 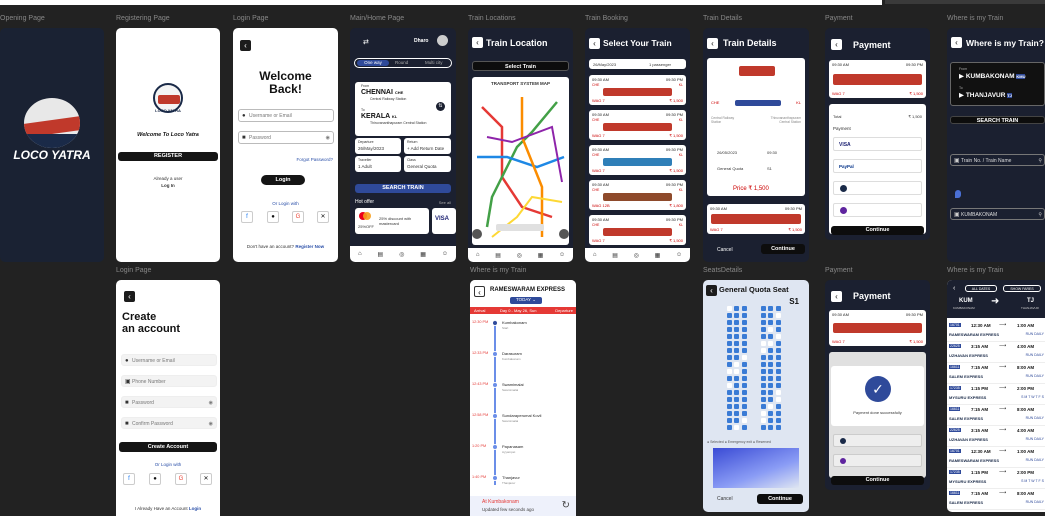 What do you see at coordinates (378, 146) in the screenshot?
I see `departure-field: Departure 26/May/2023` at bounding box center [378, 146].